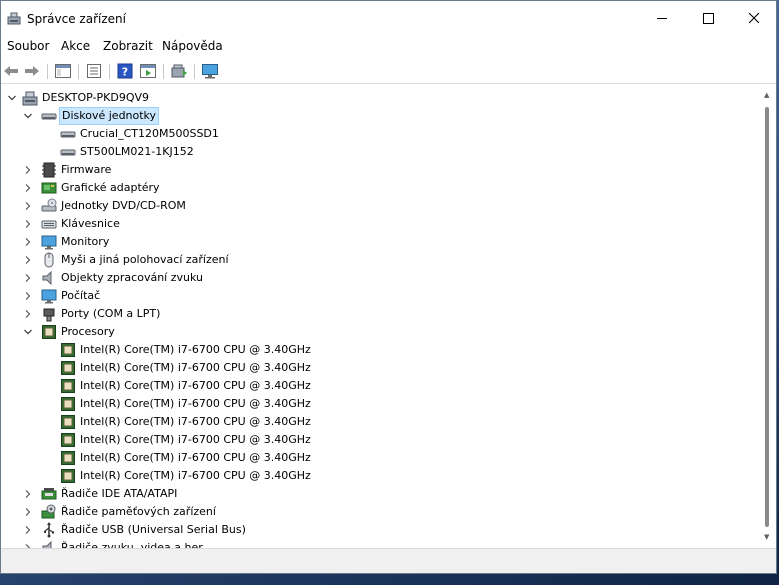  I want to click on display-adapter-icon, so click(49, 188).